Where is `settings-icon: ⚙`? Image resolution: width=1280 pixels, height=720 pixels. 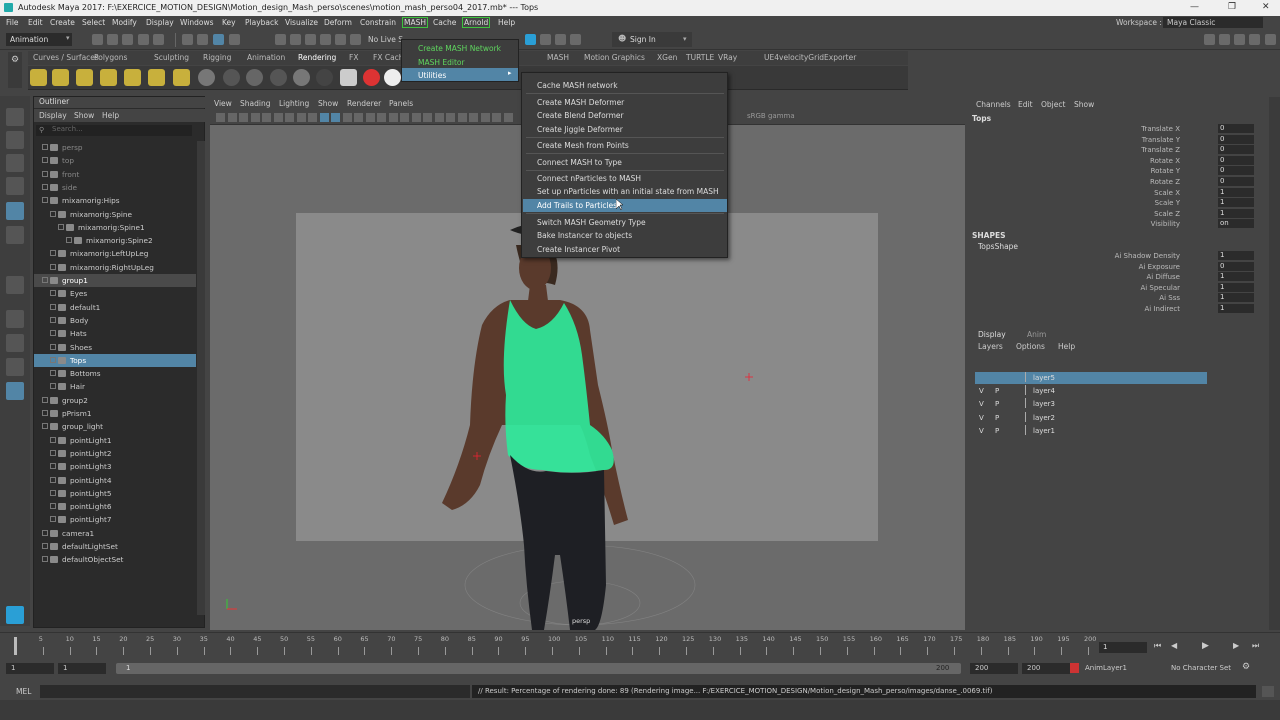 settings-icon: ⚙ is located at coordinates (1246, 667).